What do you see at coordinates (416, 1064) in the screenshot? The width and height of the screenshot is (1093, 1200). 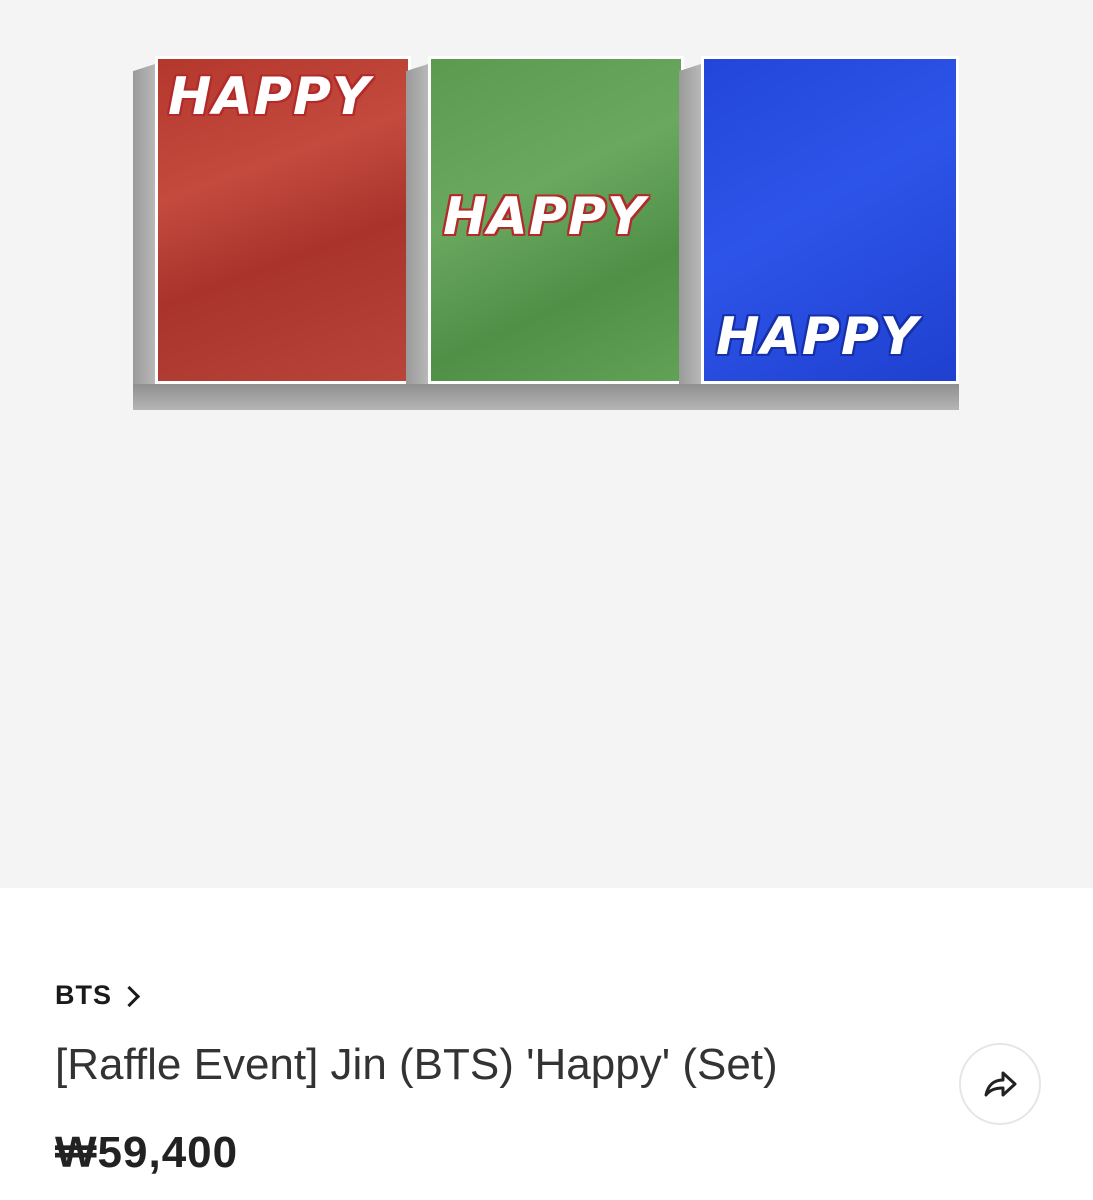 I see `product-title: [Raffle Event] Jin (BTS) 'Happy' (Set)` at bounding box center [416, 1064].